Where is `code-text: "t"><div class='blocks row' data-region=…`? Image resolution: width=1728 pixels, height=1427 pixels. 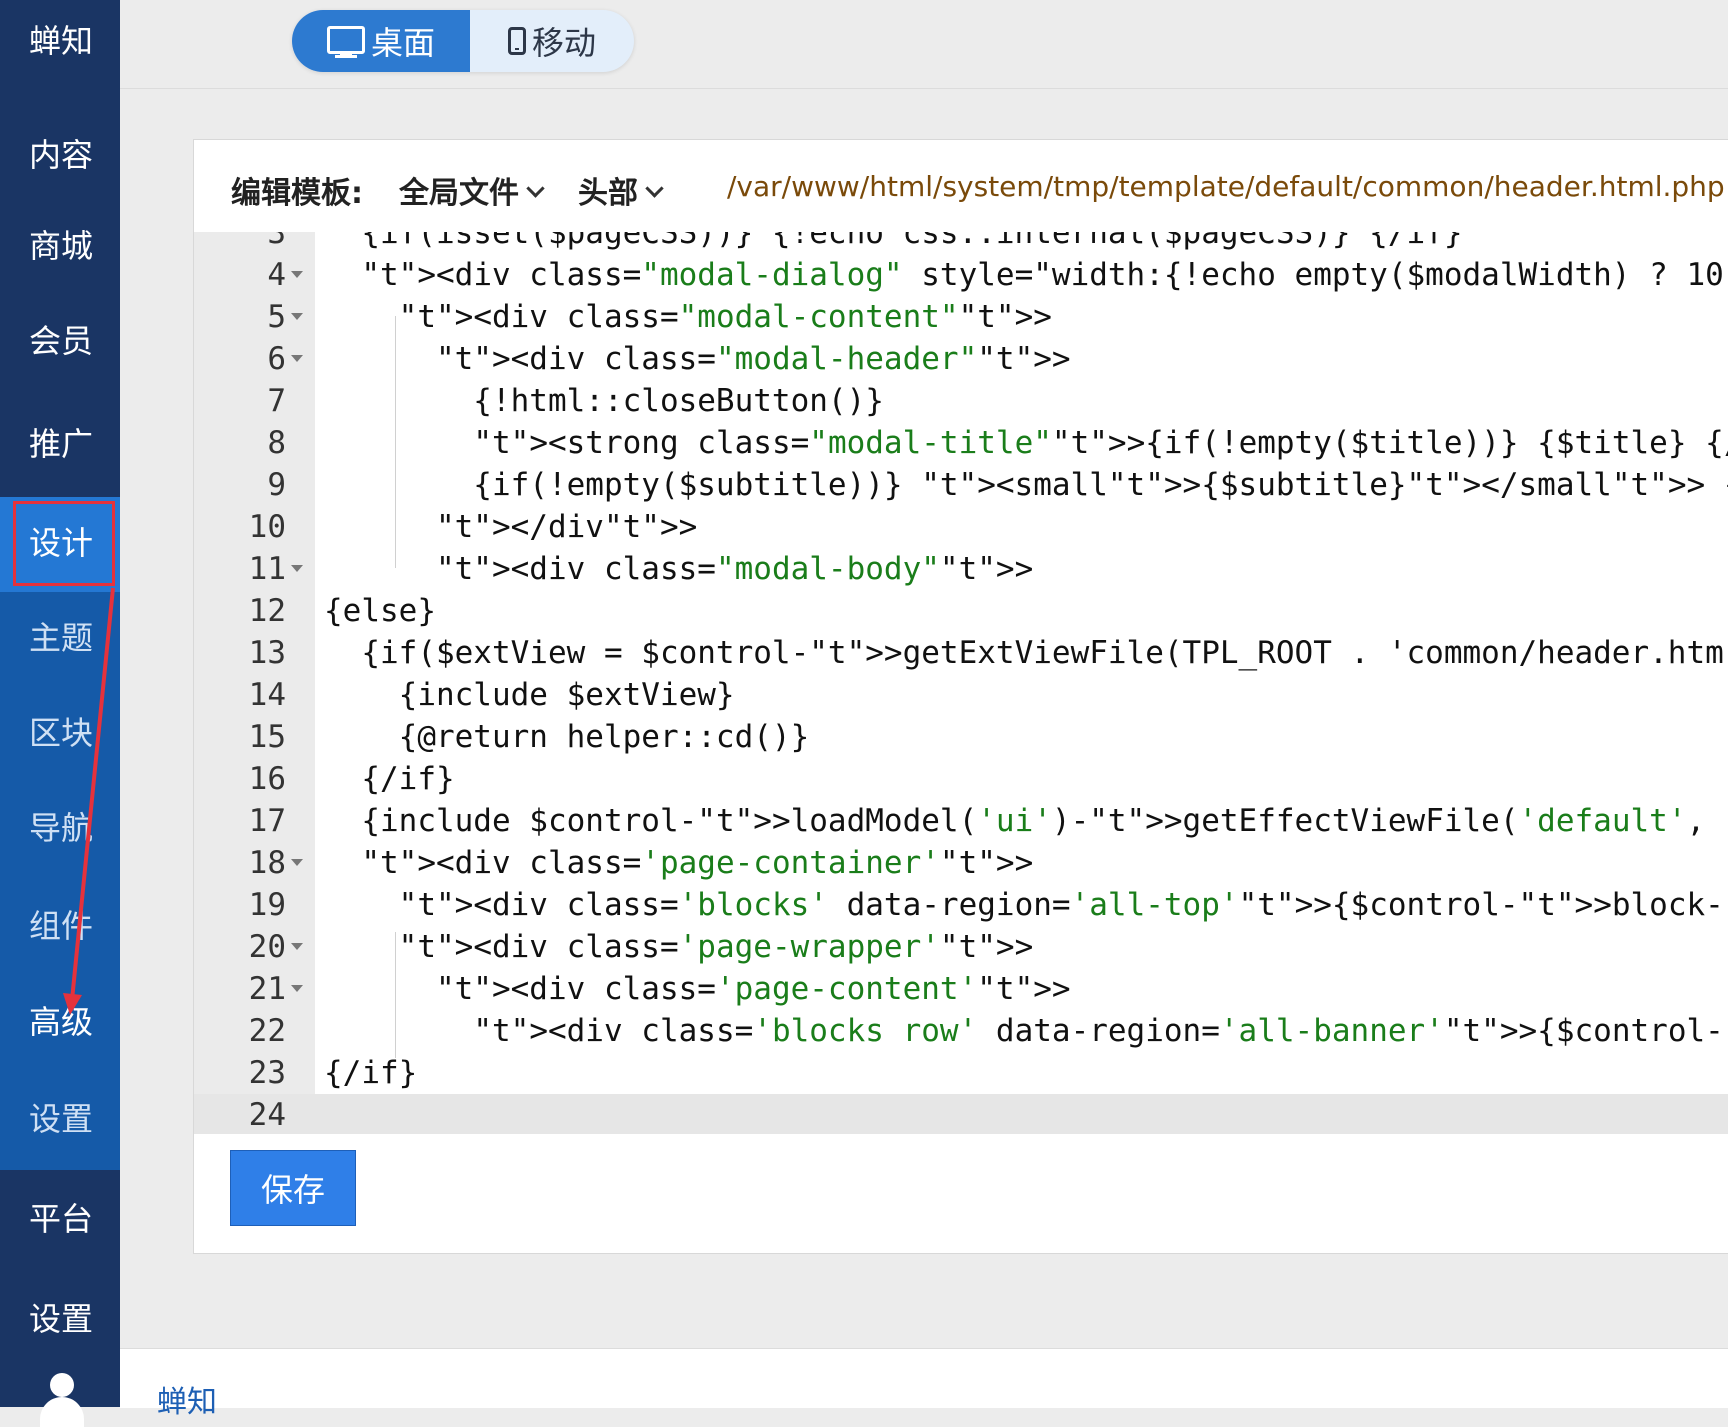
code-text: "t"><div class='blocks row' data-region=… is located at coordinates (1100, 1031).